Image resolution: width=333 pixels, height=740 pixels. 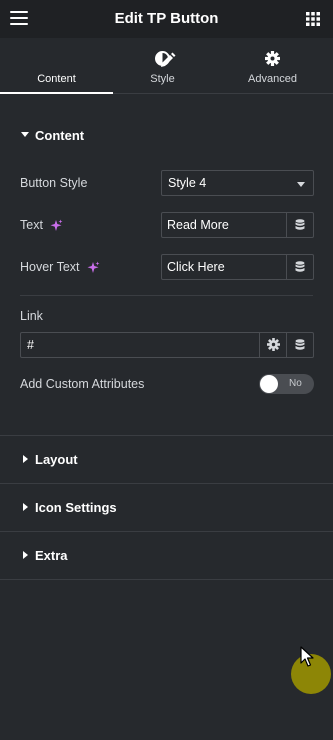 I want to click on text-input, so click(x=224, y=225).